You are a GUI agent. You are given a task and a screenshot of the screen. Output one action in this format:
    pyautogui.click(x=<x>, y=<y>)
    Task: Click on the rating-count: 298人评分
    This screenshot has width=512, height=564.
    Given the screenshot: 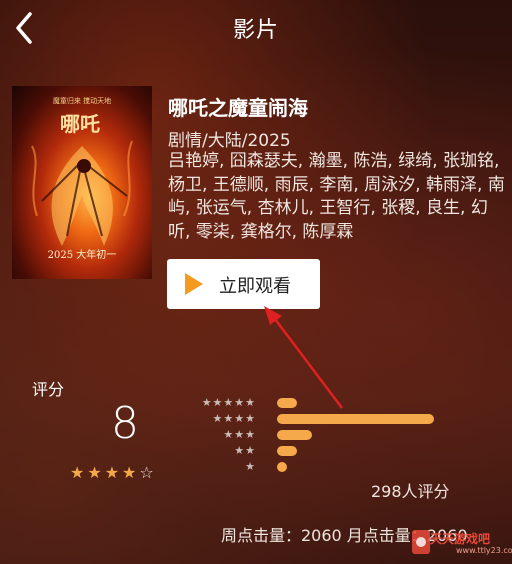 What is the action you would take?
    pyautogui.click(x=410, y=491)
    